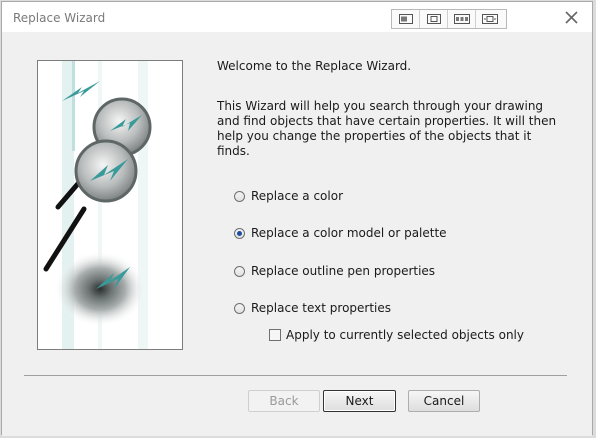 This screenshot has width=596, height=438. I want to click on next-button: Next, so click(359, 401).